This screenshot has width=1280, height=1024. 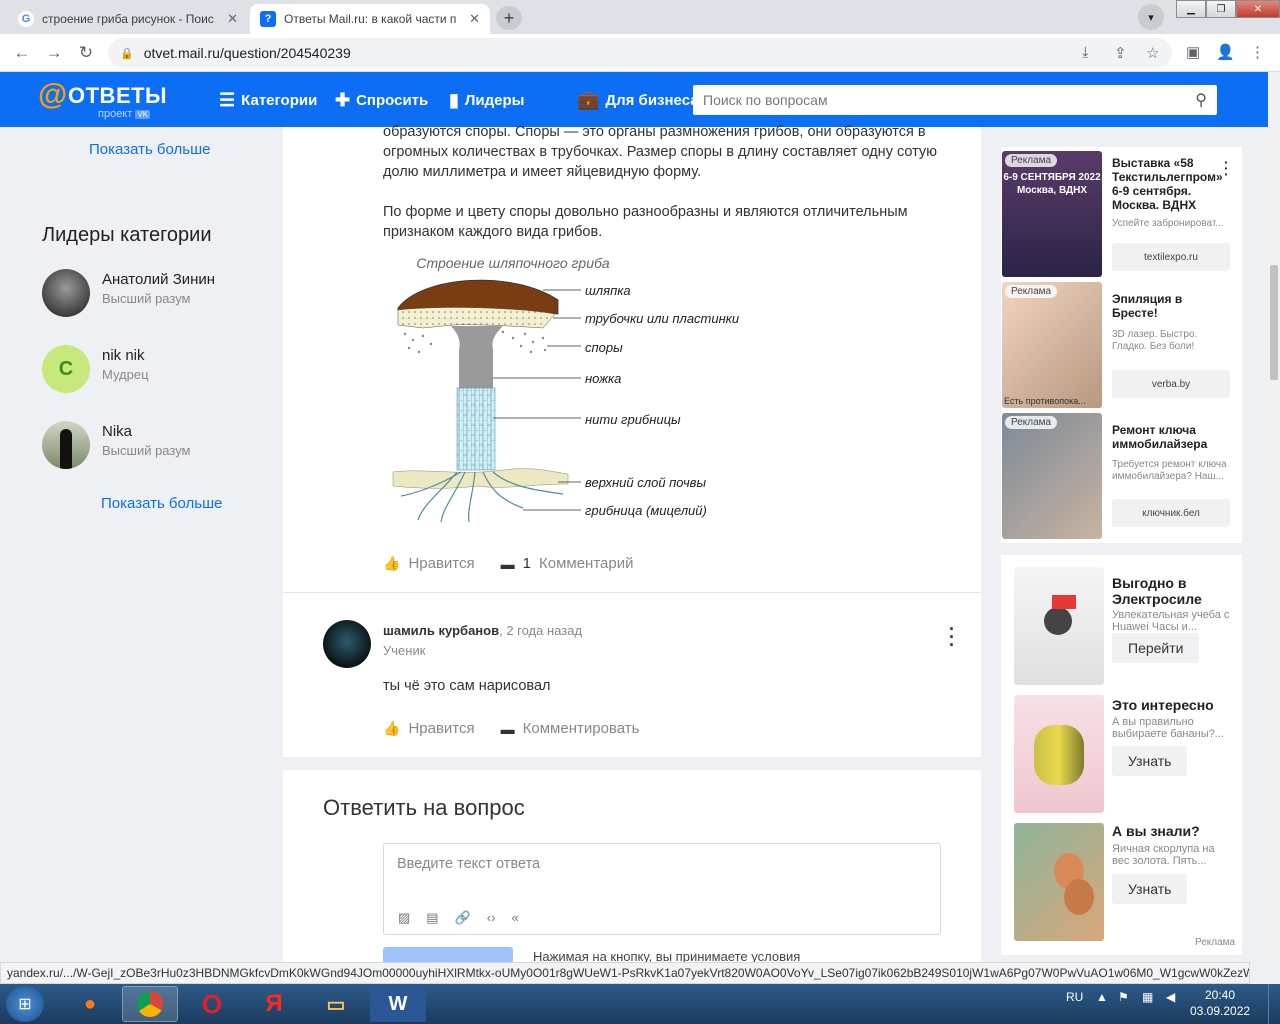 I want to click on thumbs-up-icon: 👍, so click(x=392, y=728).